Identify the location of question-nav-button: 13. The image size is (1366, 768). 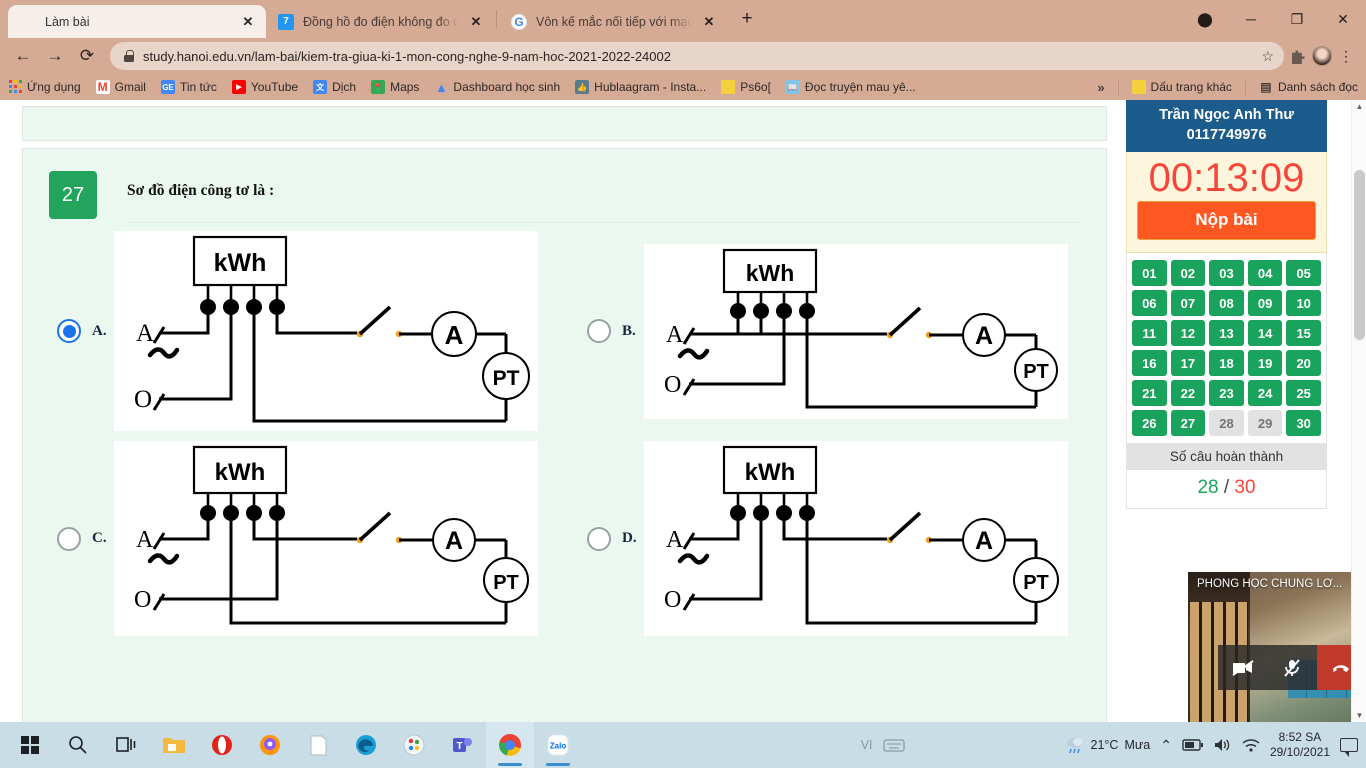
(1226, 333).